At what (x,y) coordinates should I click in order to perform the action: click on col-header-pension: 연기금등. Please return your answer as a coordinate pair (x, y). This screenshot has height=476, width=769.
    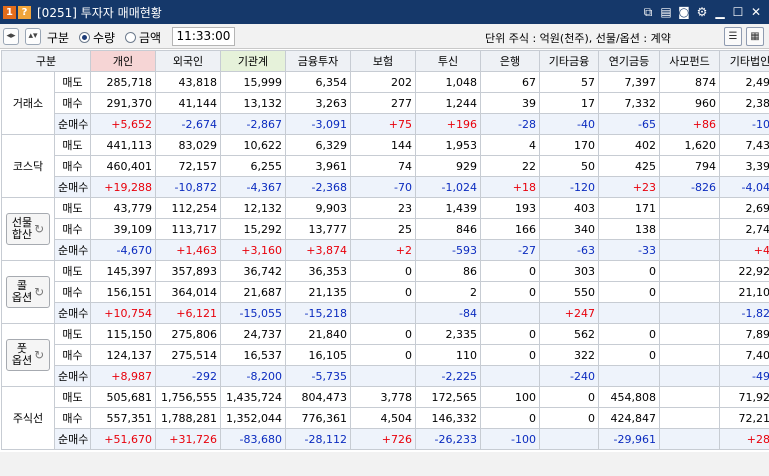
    Looking at the image, I should click on (629, 61).